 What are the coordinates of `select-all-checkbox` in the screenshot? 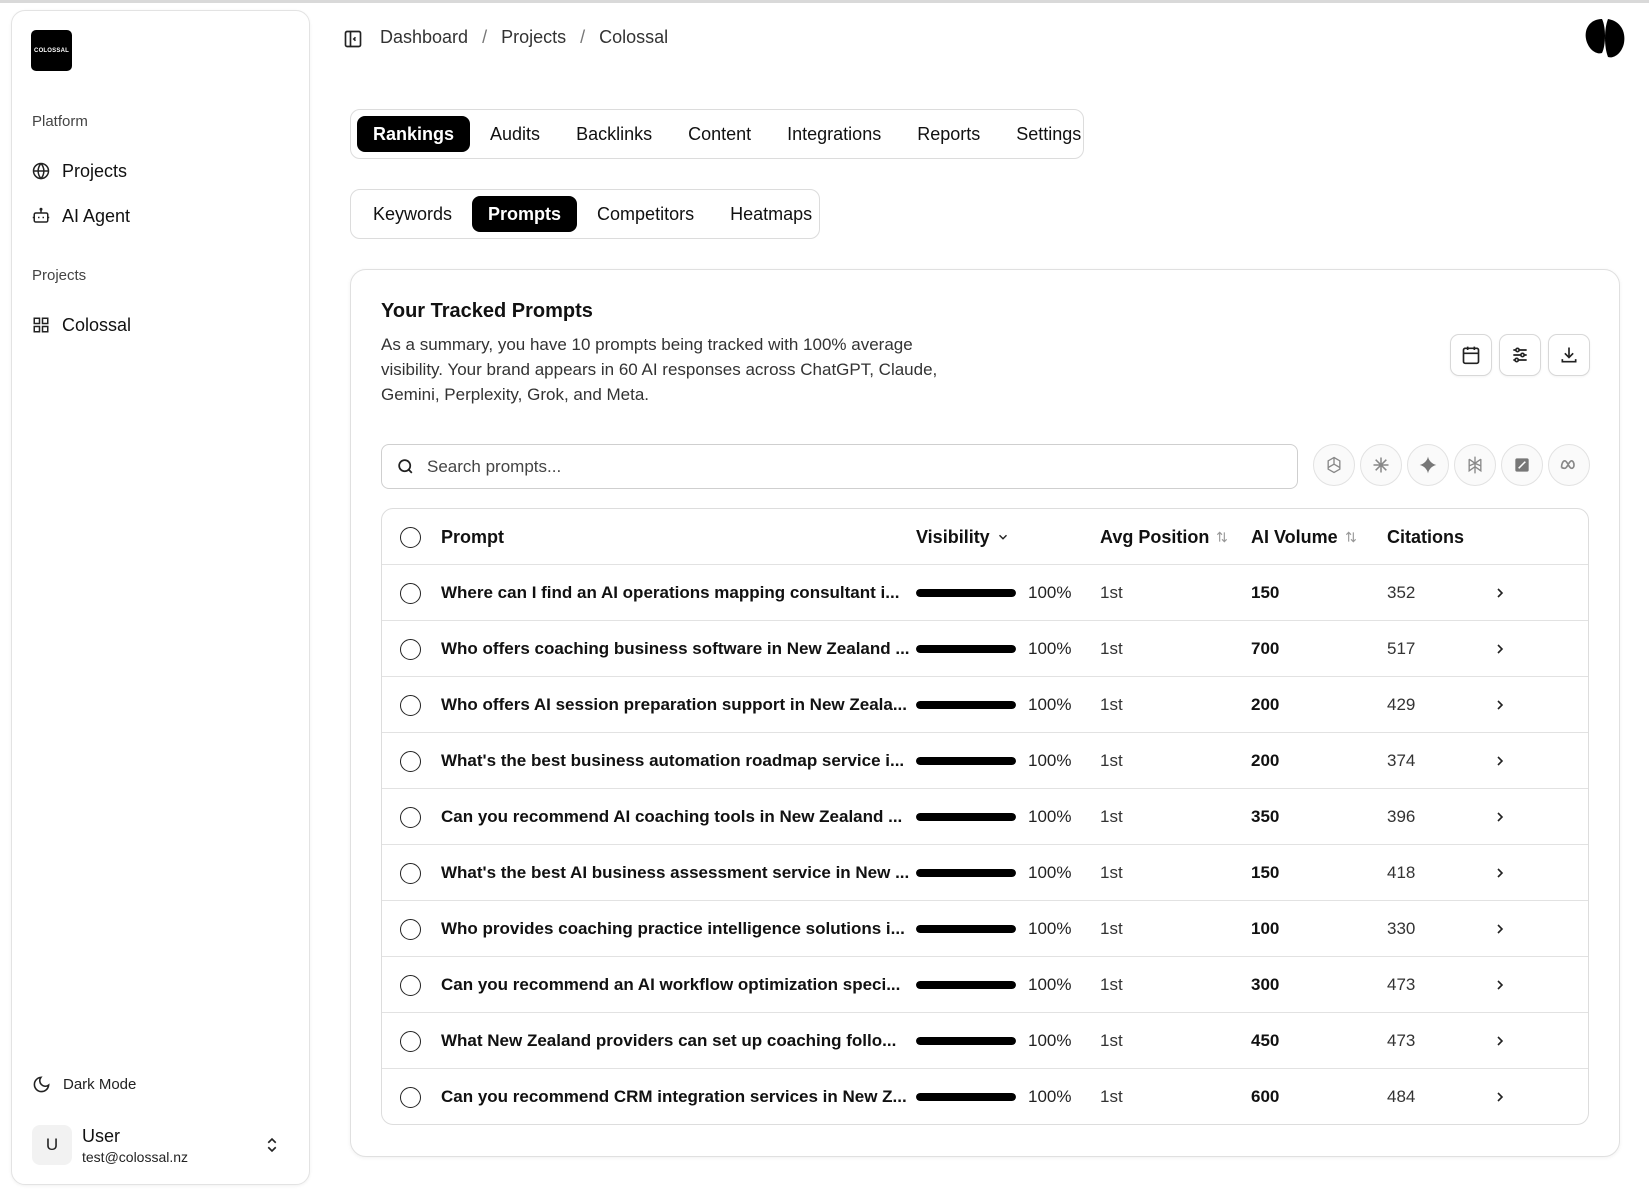 It's located at (410, 537).